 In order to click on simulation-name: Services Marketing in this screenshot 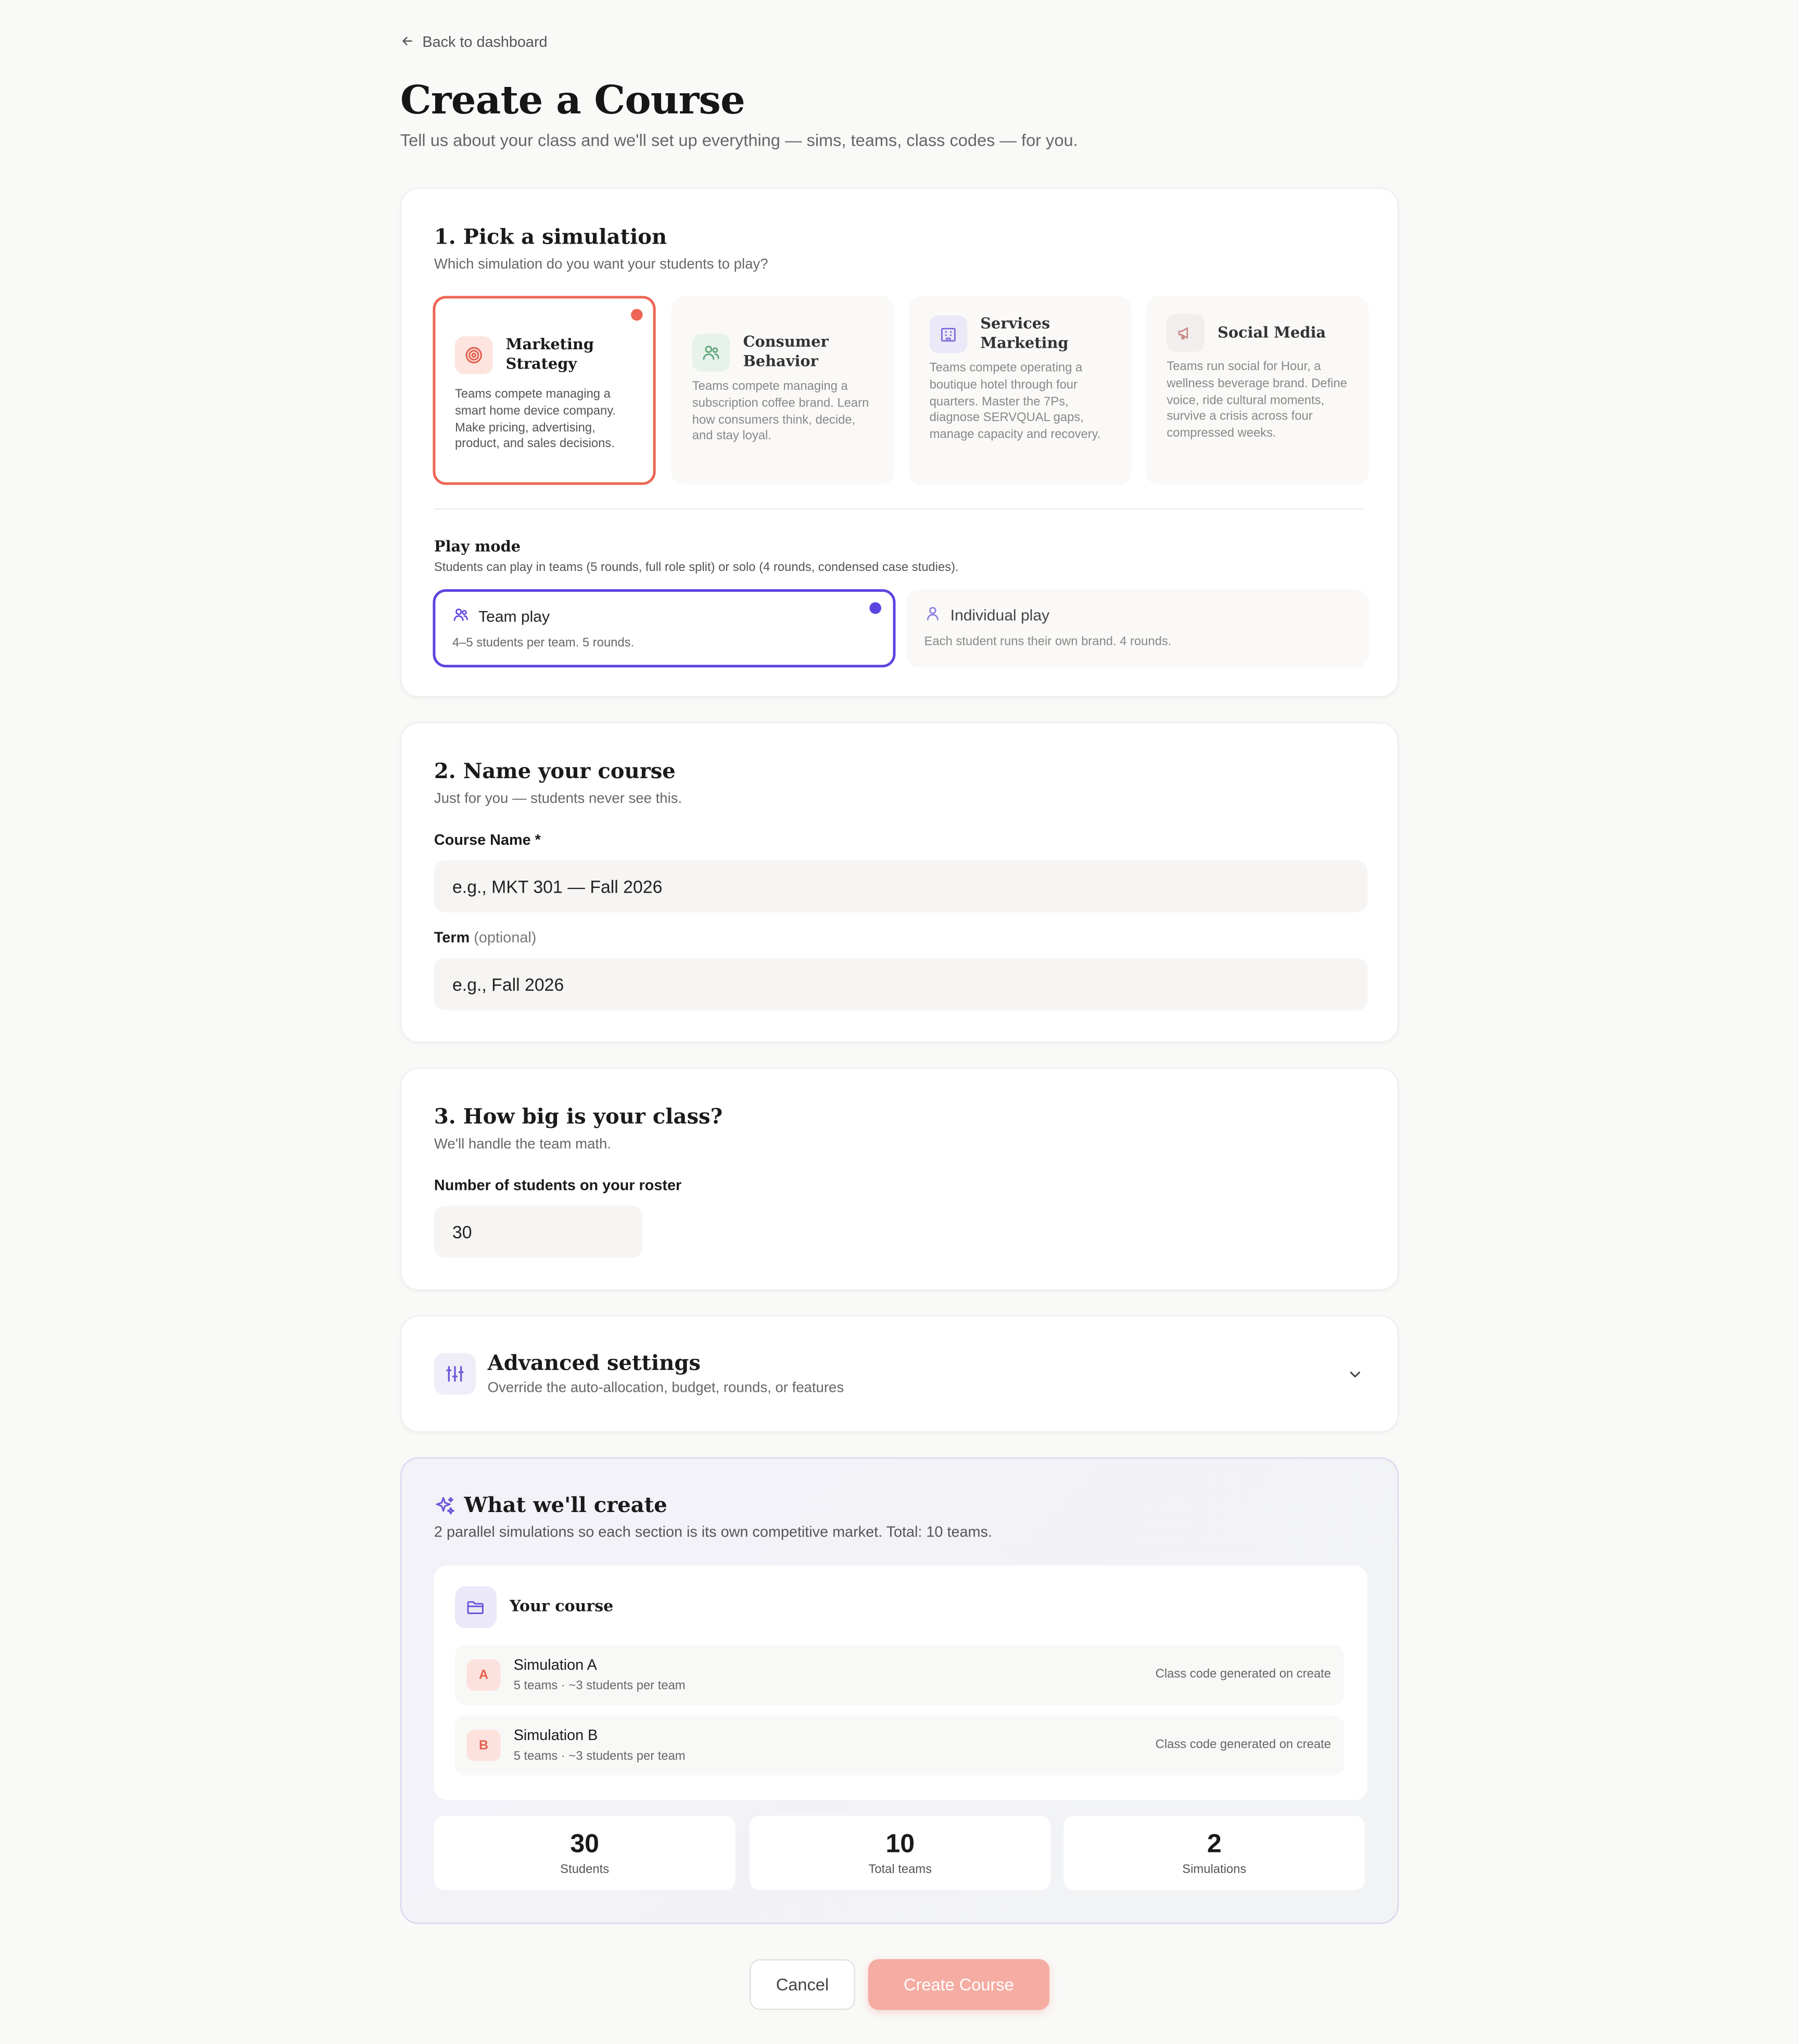, I will do `click(1024, 333)`.